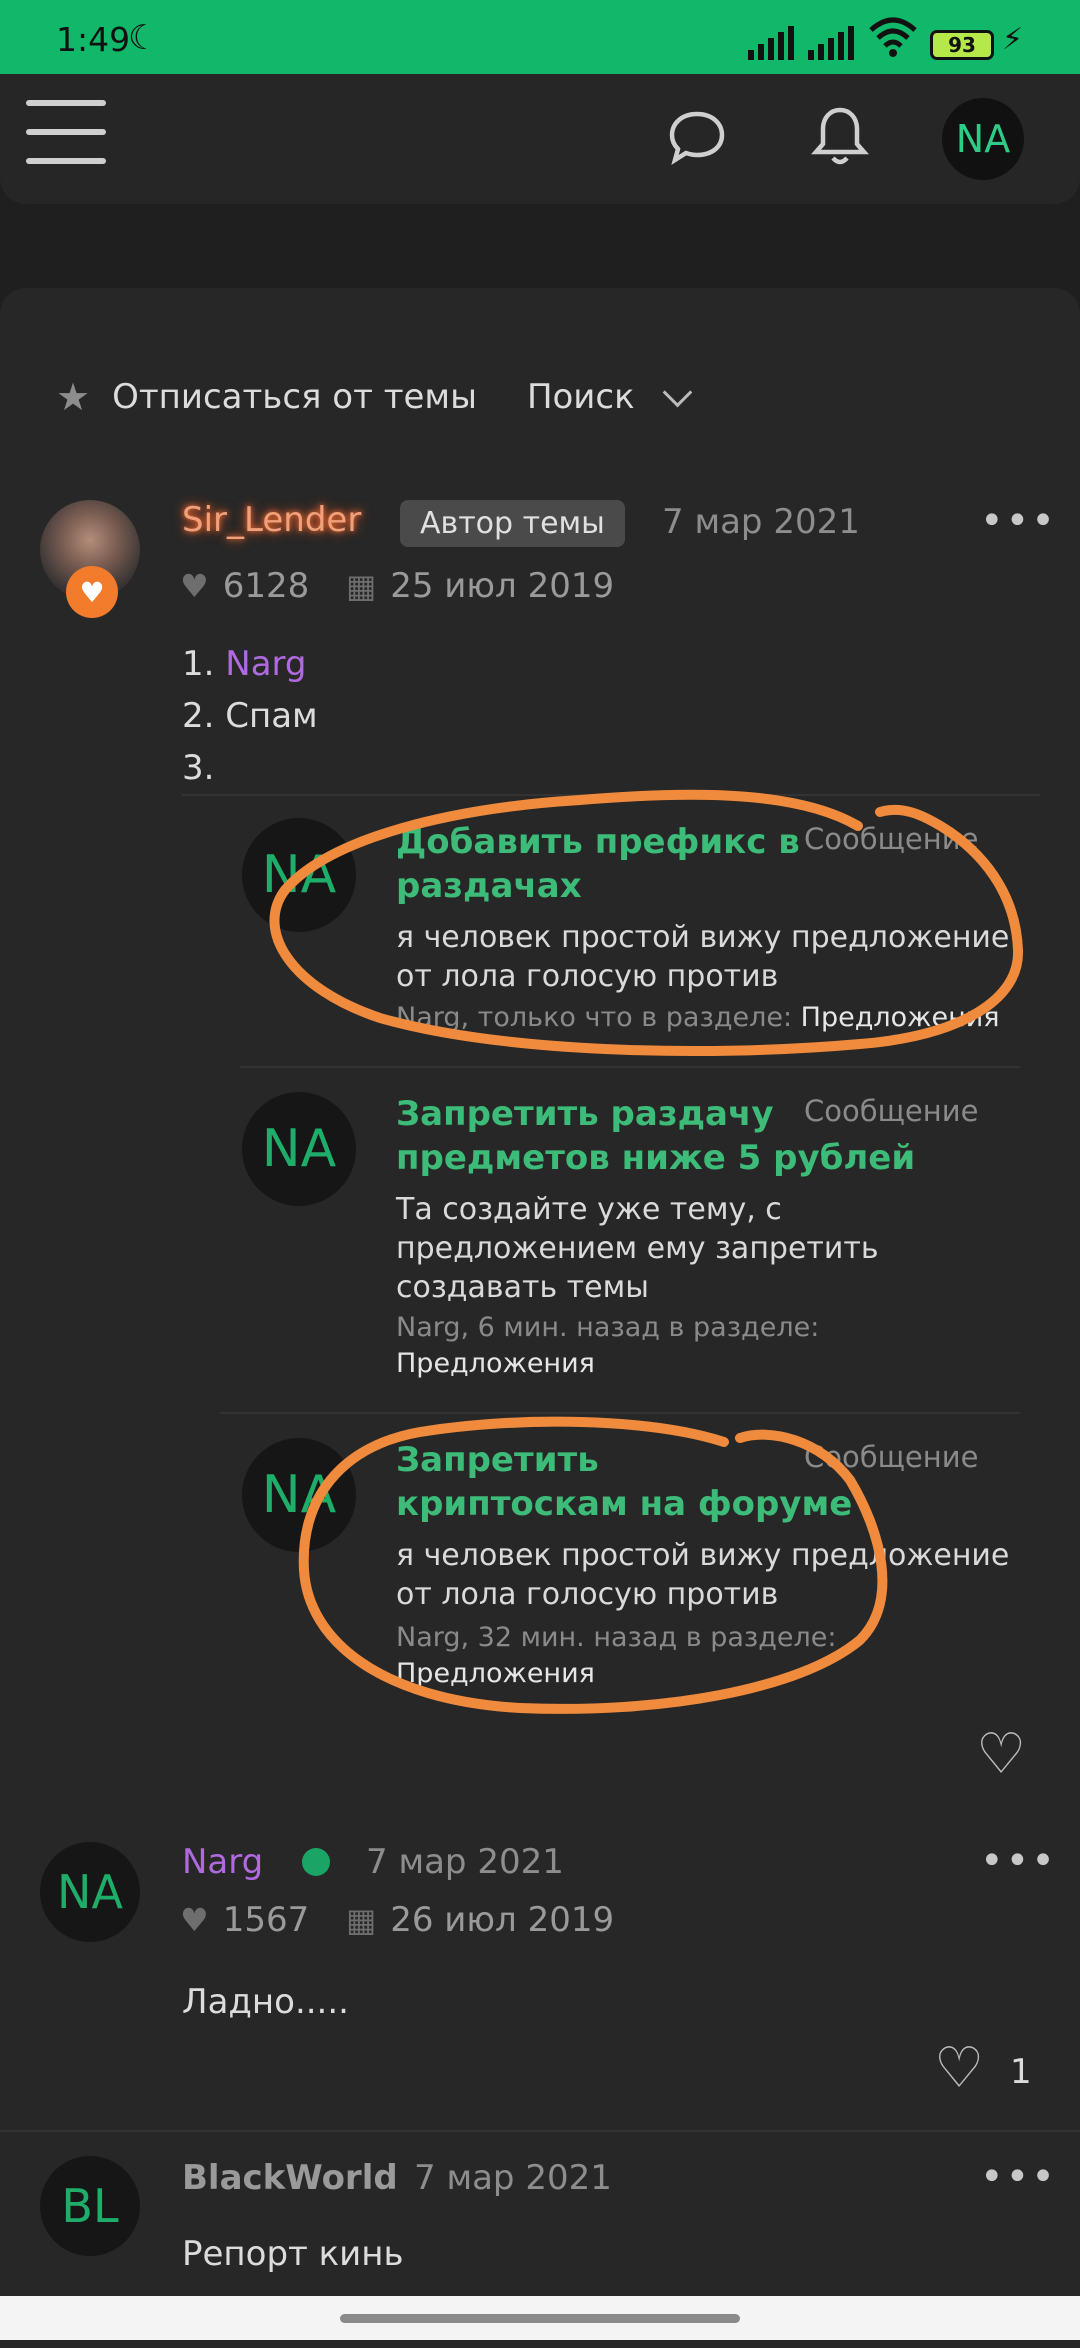 Image resolution: width=1080 pixels, height=2348 pixels. Describe the element at coordinates (222, 1862) in the screenshot. I see `post-username: Narg` at that location.